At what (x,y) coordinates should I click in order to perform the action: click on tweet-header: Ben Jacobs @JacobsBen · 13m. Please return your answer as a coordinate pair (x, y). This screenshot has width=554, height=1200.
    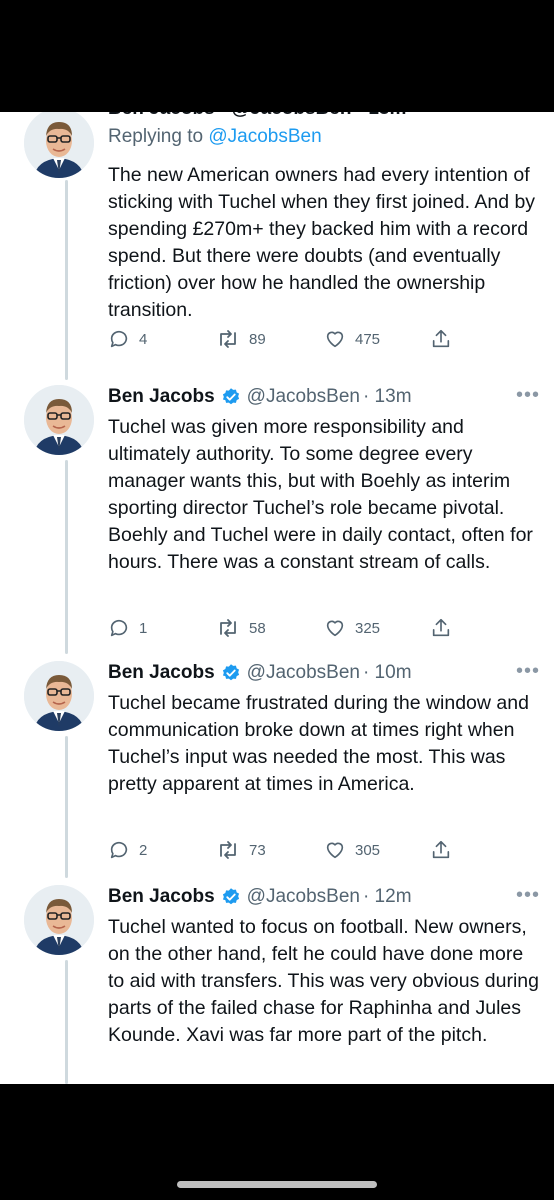
    Looking at the image, I should click on (324, 397).